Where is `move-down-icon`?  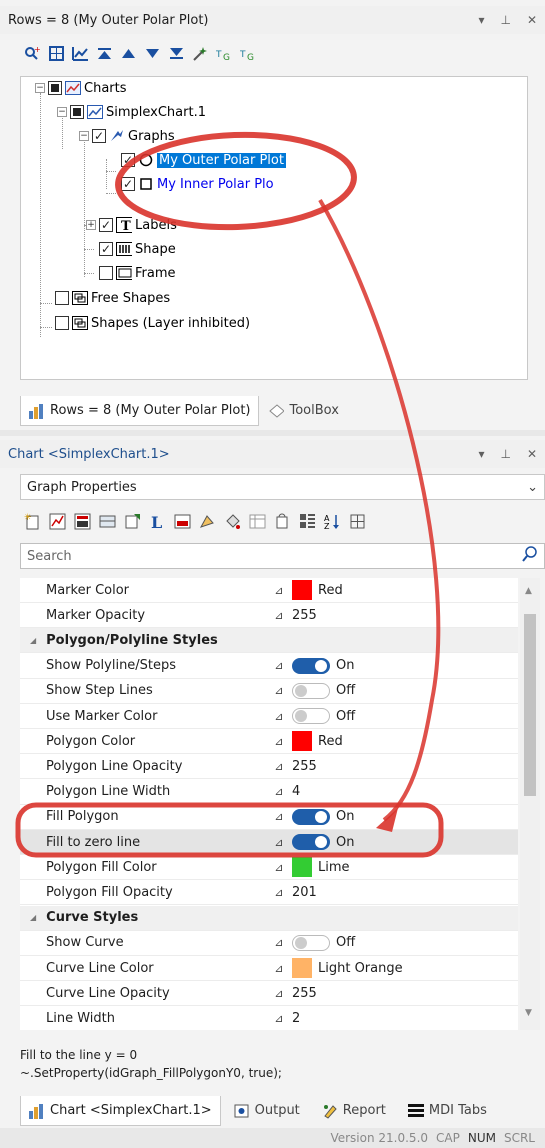
move-down-icon is located at coordinates (152, 53).